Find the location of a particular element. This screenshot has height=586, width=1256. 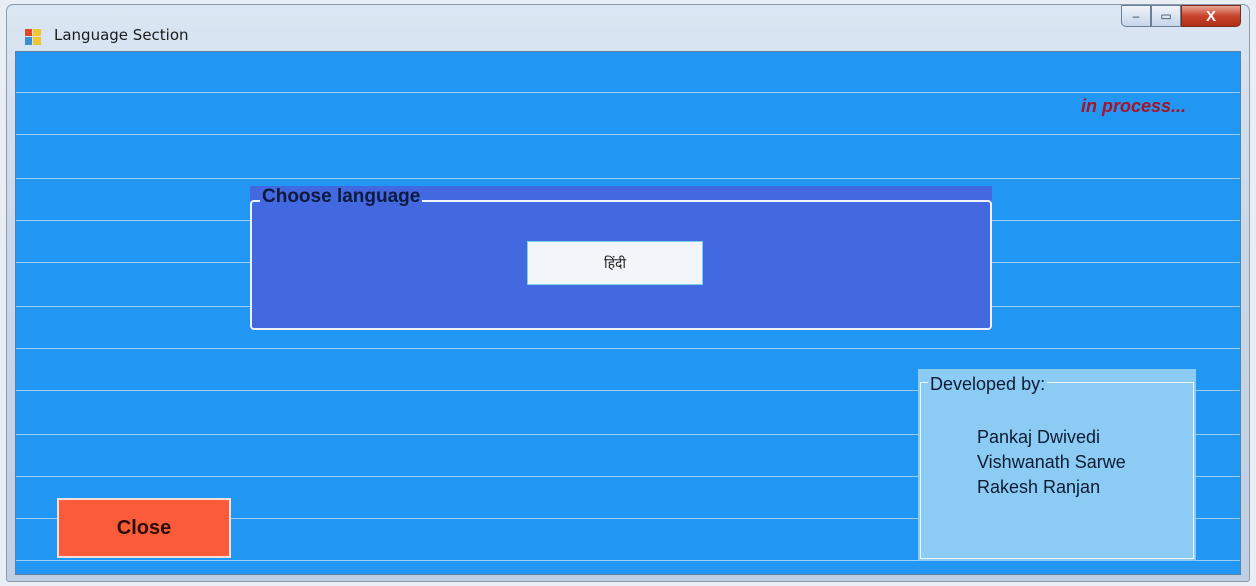

developer-name: Vishwanath Sarwe is located at coordinates (1051, 462).